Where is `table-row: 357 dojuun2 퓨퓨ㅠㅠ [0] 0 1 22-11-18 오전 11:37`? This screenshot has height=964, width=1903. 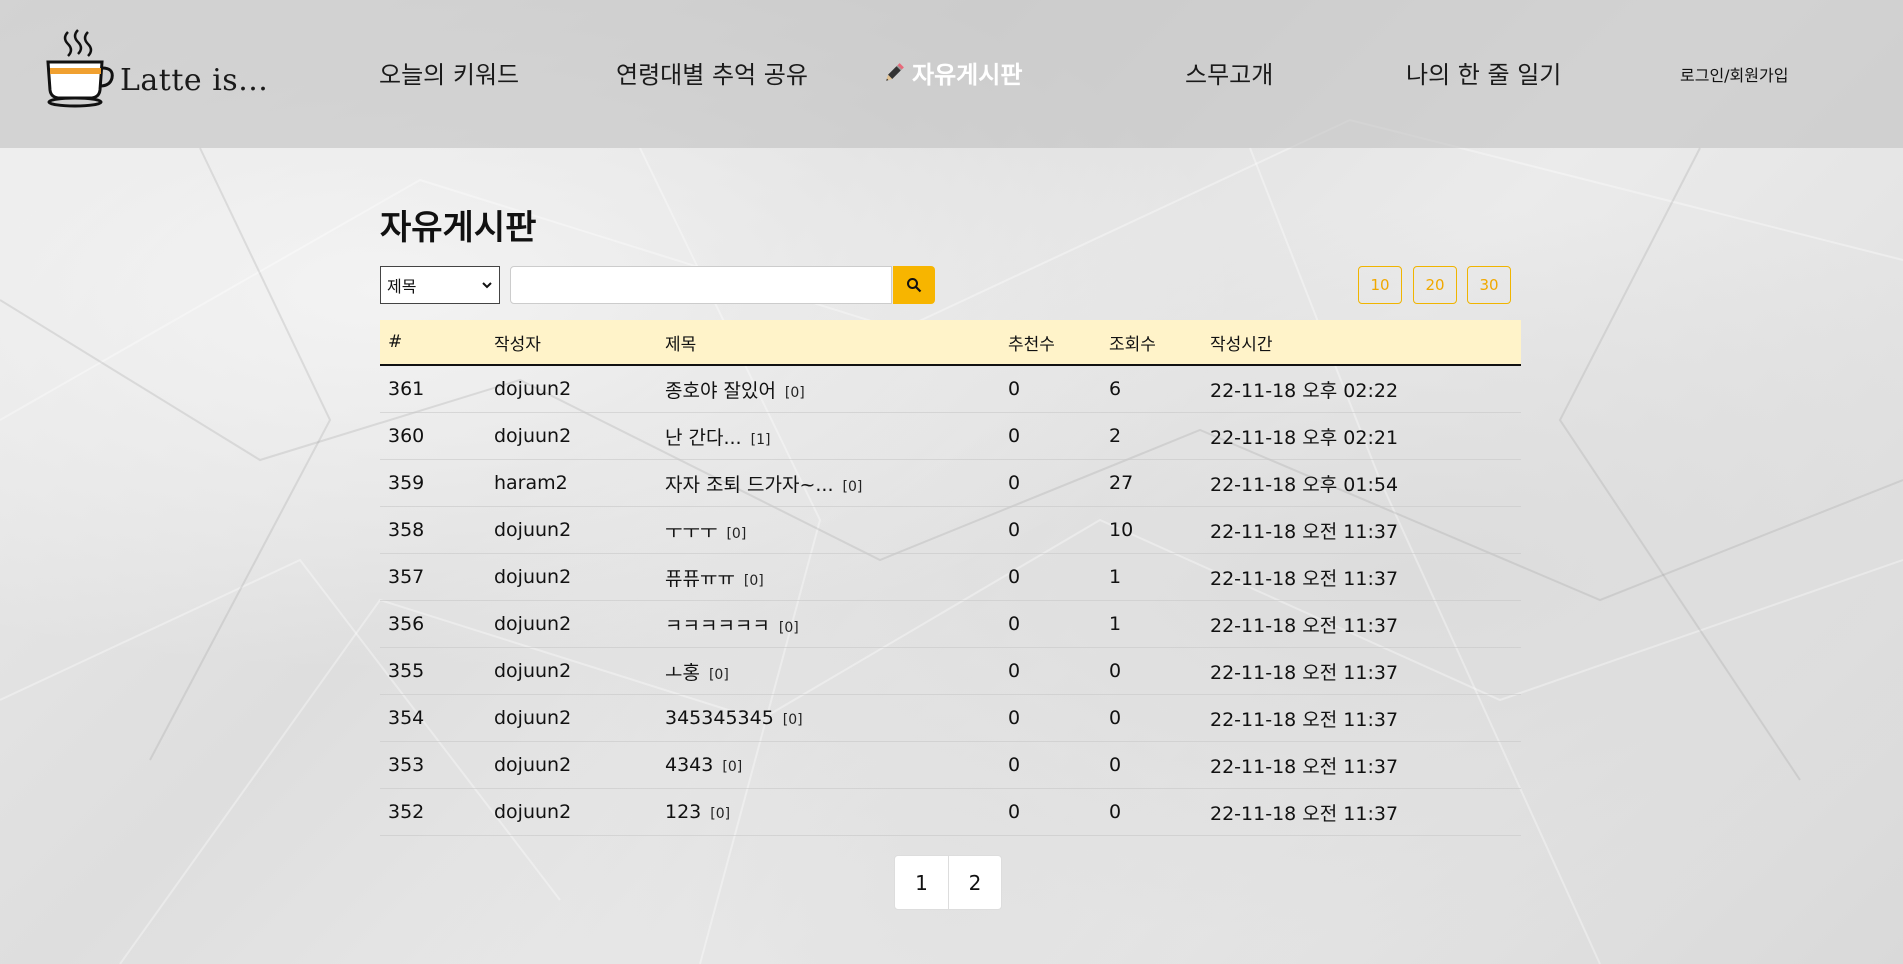
table-row: 357 dojuun2 퓨퓨ㅠㅠ [0] 0 1 22-11-18 오전 11:37 is located at coordinates (950, 577).